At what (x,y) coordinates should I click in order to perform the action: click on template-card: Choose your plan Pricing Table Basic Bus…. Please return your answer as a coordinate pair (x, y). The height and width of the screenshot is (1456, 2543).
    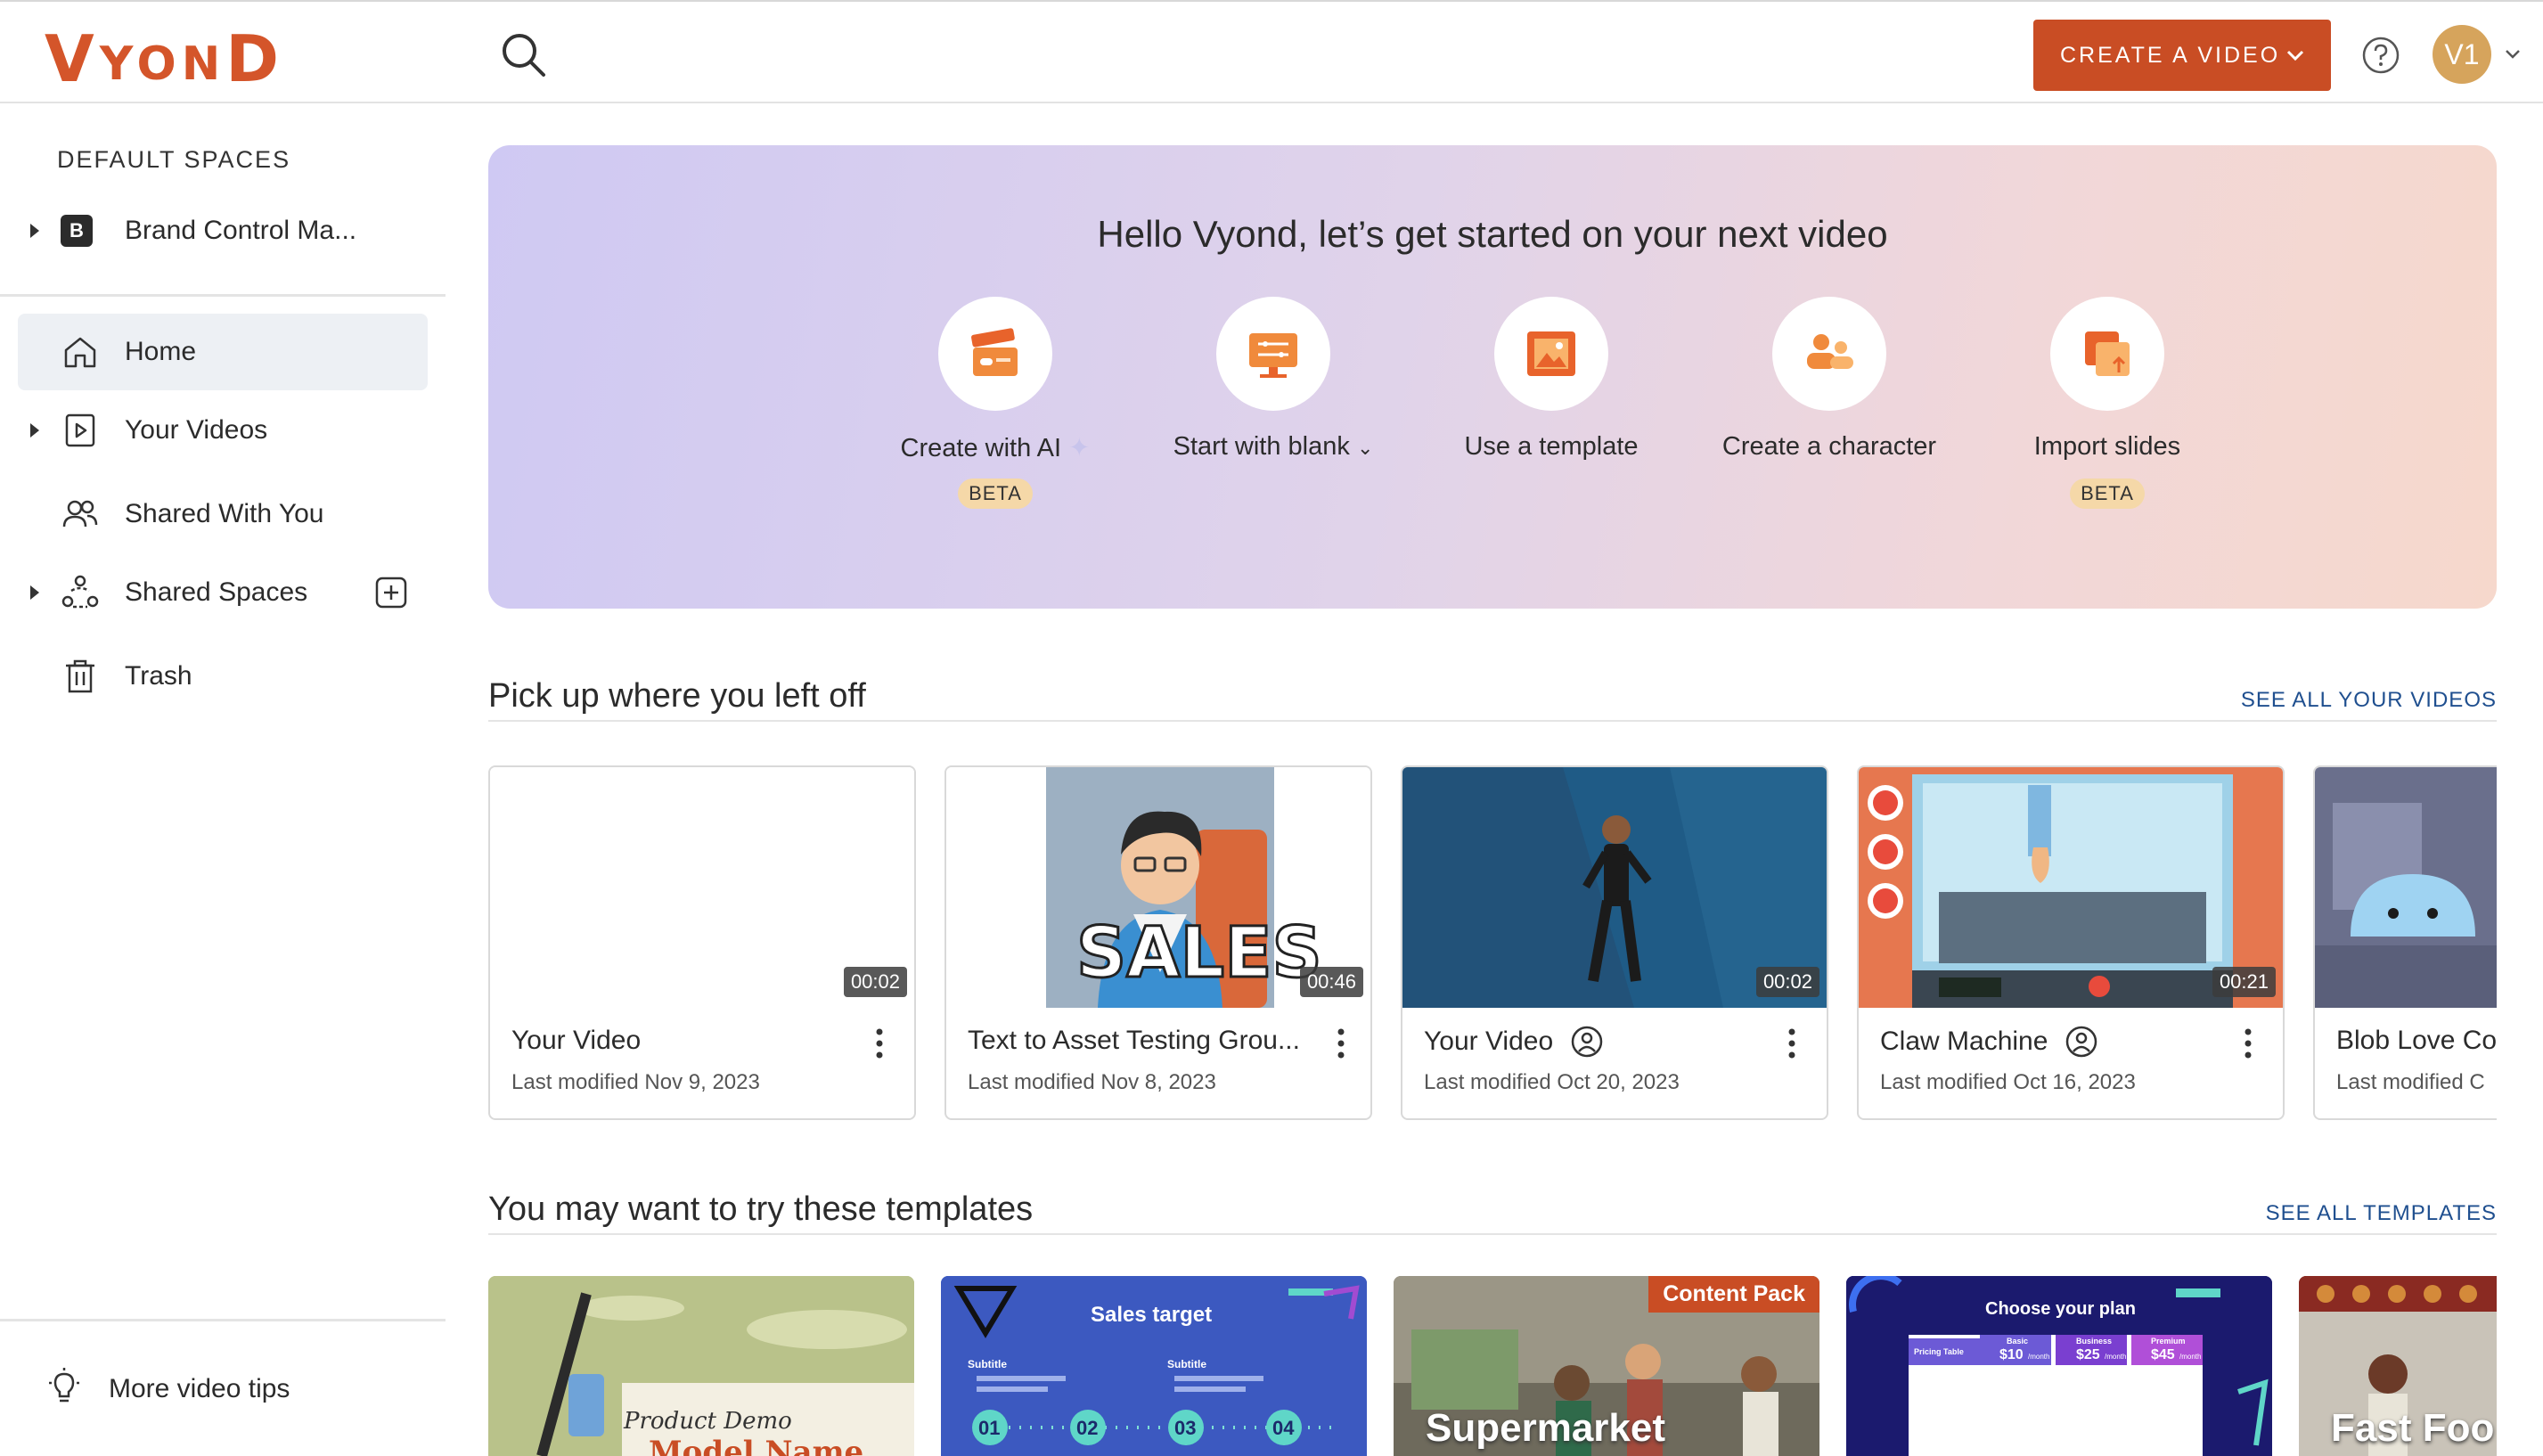
    Looking at the image, I should click on (2059, 1366).